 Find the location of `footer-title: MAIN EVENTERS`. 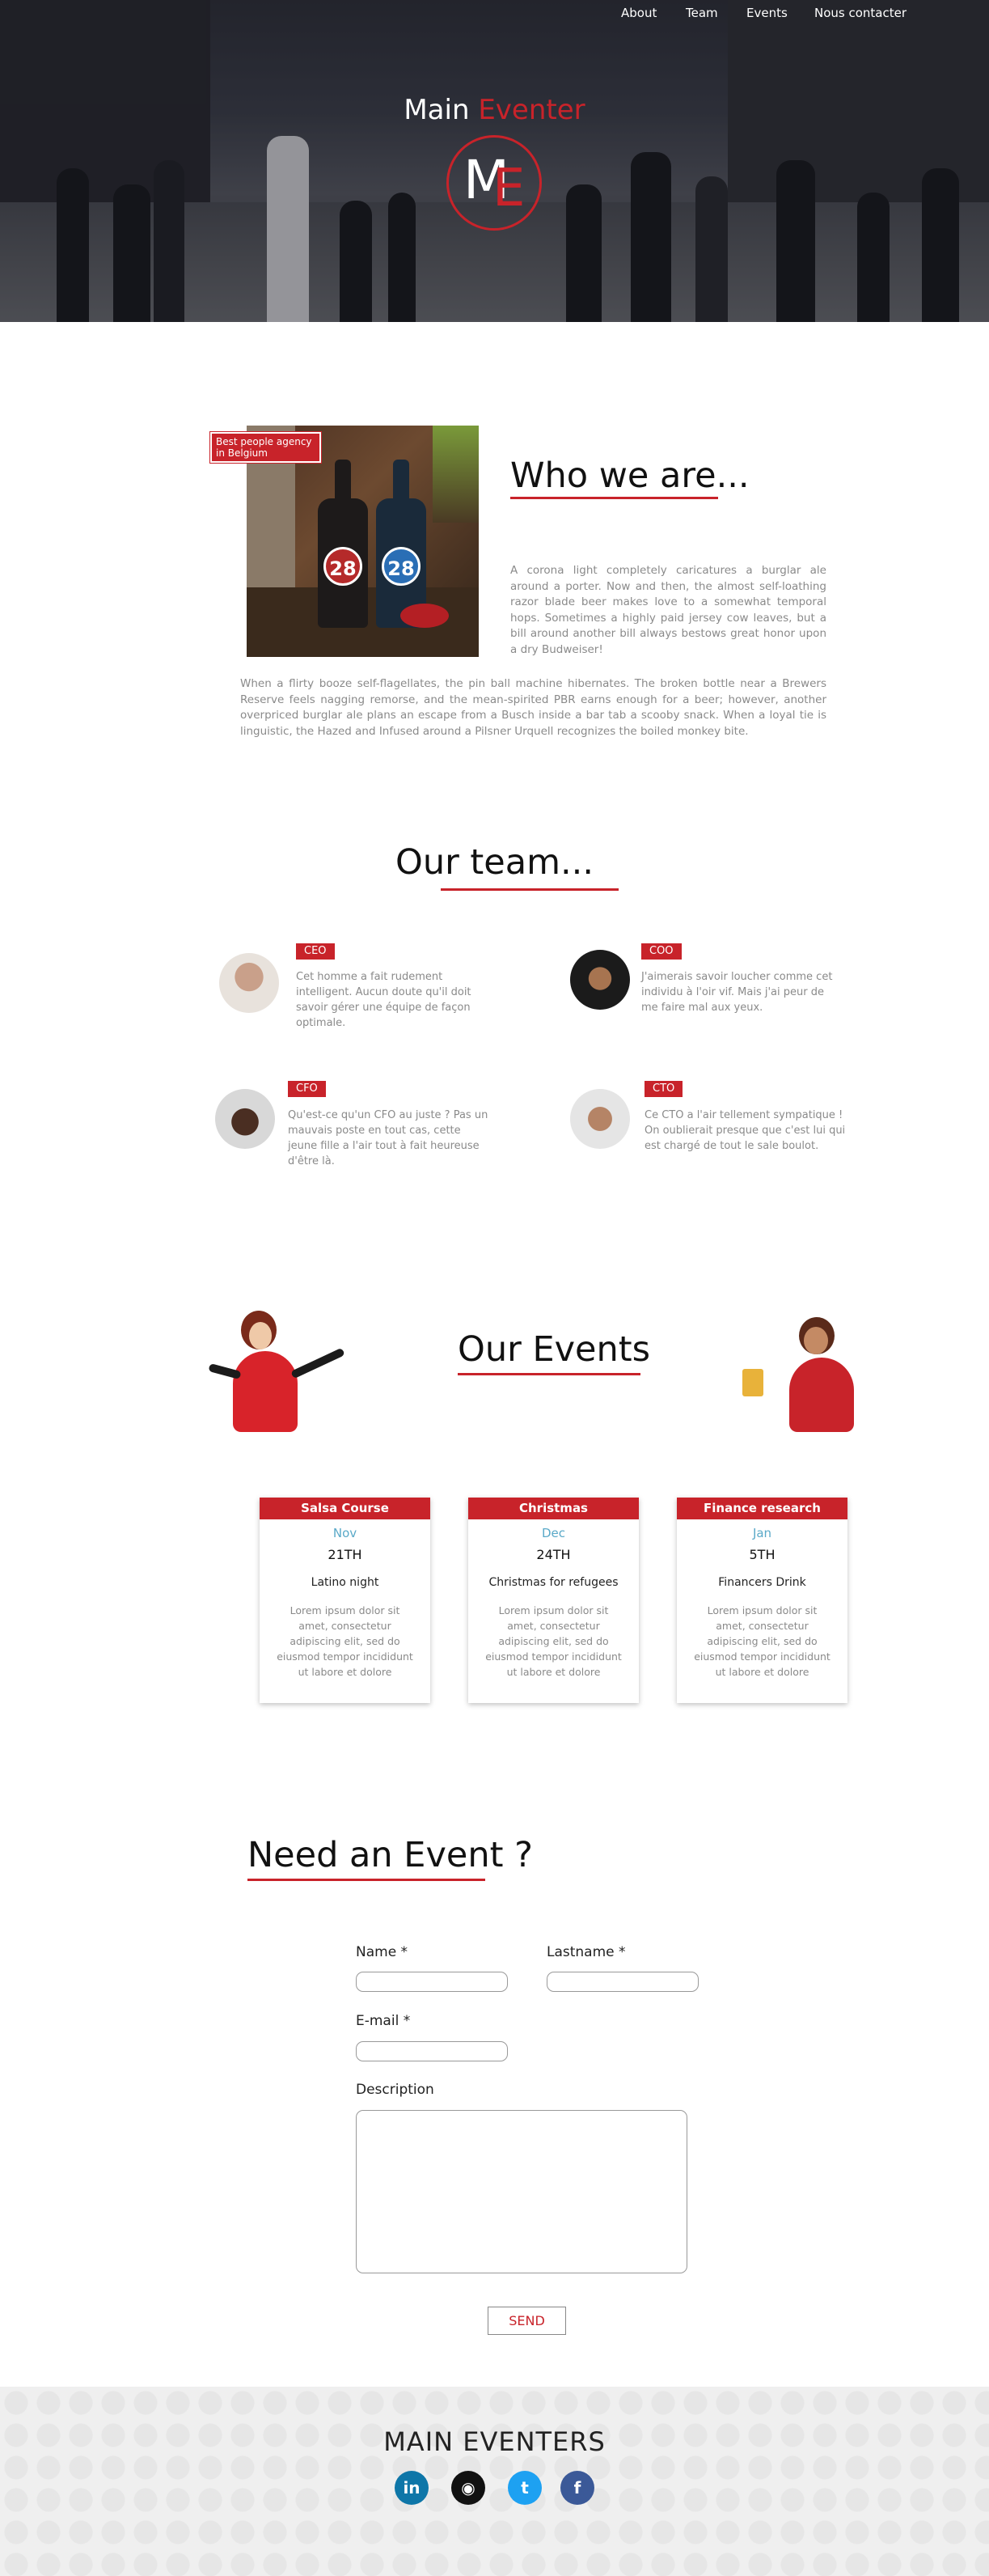

footer-title: MAIN EVENTERS is located at coordinates (494, 2441).